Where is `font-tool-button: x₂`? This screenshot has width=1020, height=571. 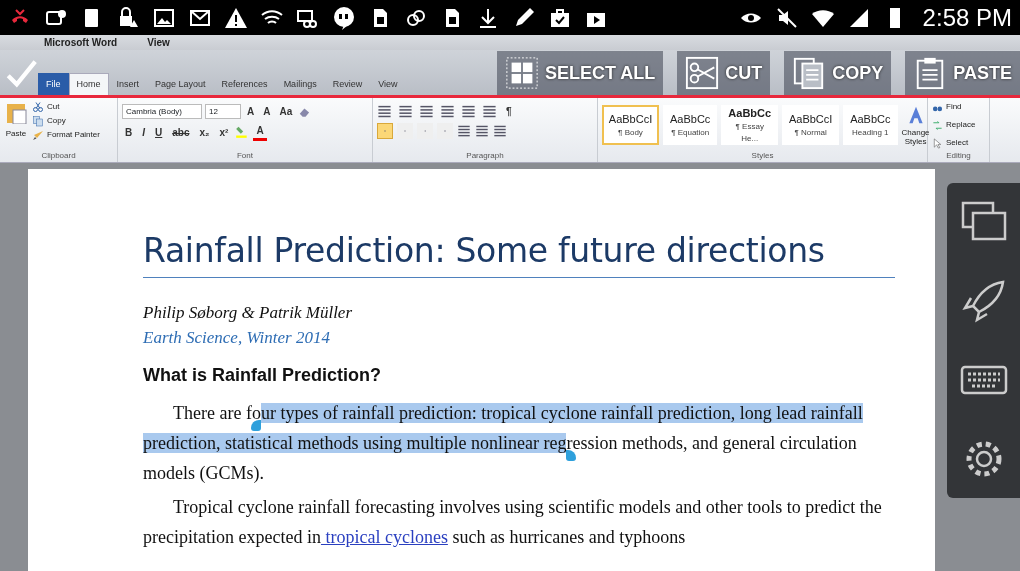 font-tool-button: x₂ is located at coordinates (204, 132).